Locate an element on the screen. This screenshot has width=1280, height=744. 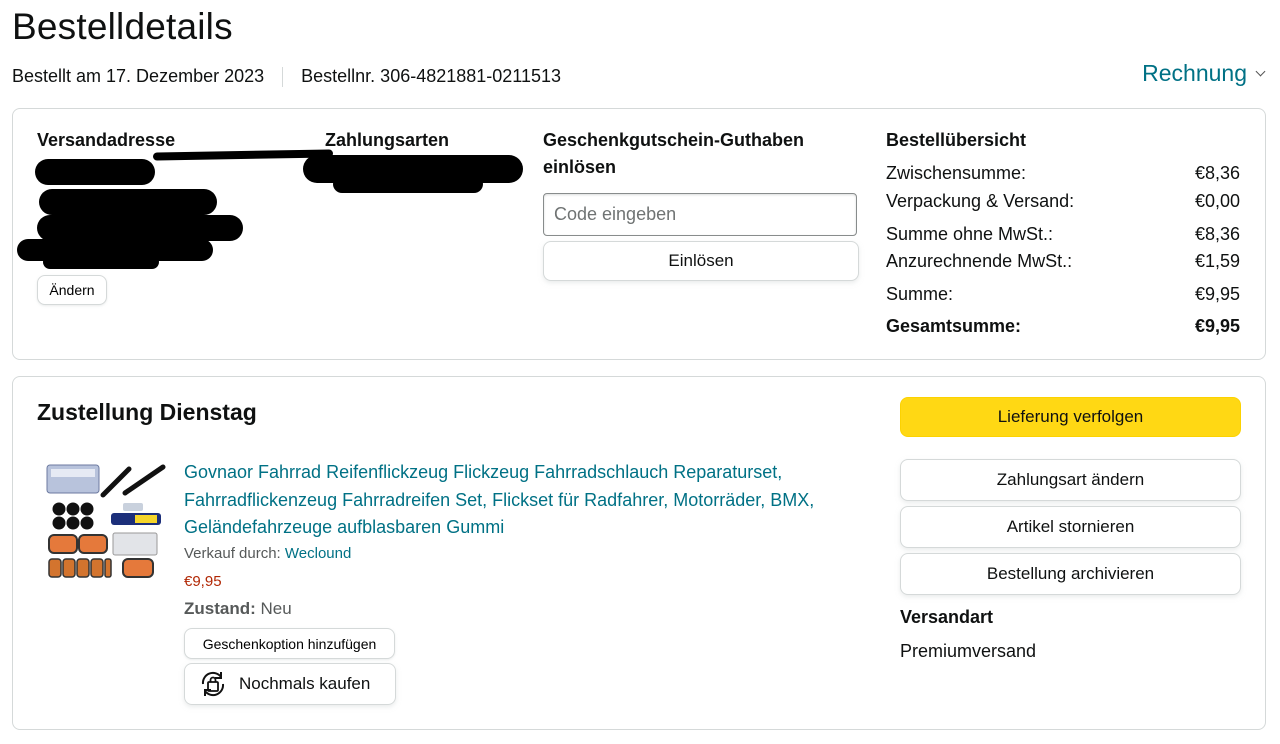
order-number: Bestellnr. 306-4821881-0211513 is located at coordinates (431, 76).